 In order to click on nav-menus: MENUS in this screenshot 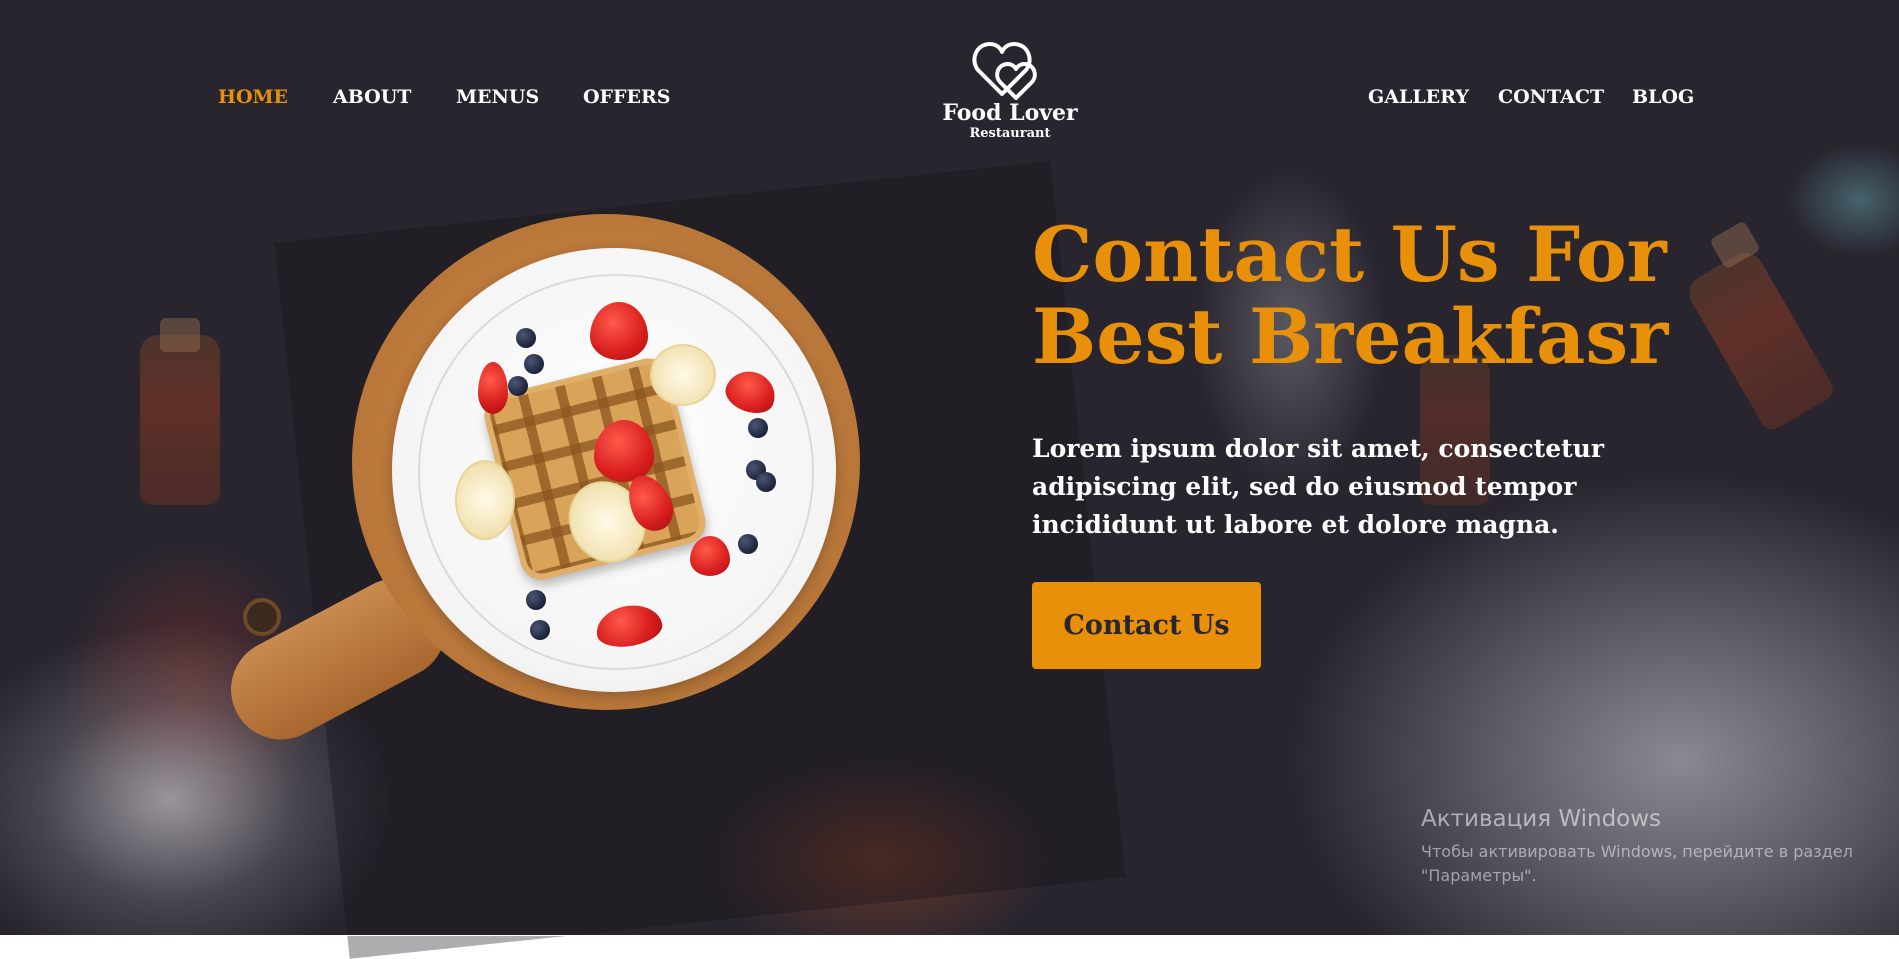, I will do `click(497, 97)`.